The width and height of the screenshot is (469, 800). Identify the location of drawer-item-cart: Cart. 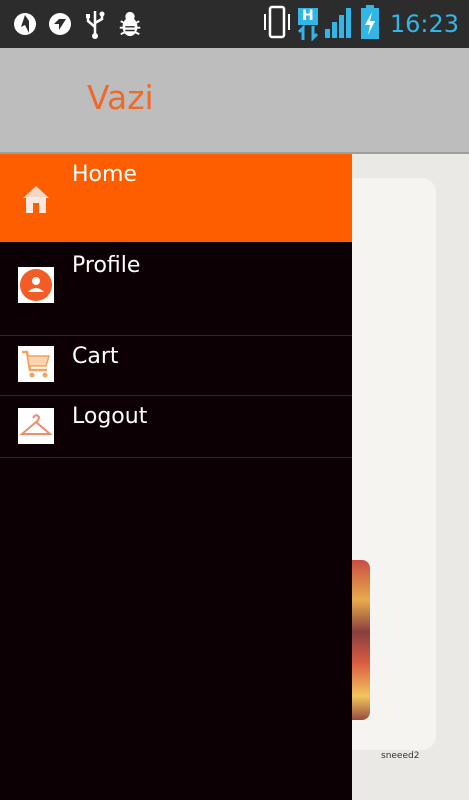
(176, 366).